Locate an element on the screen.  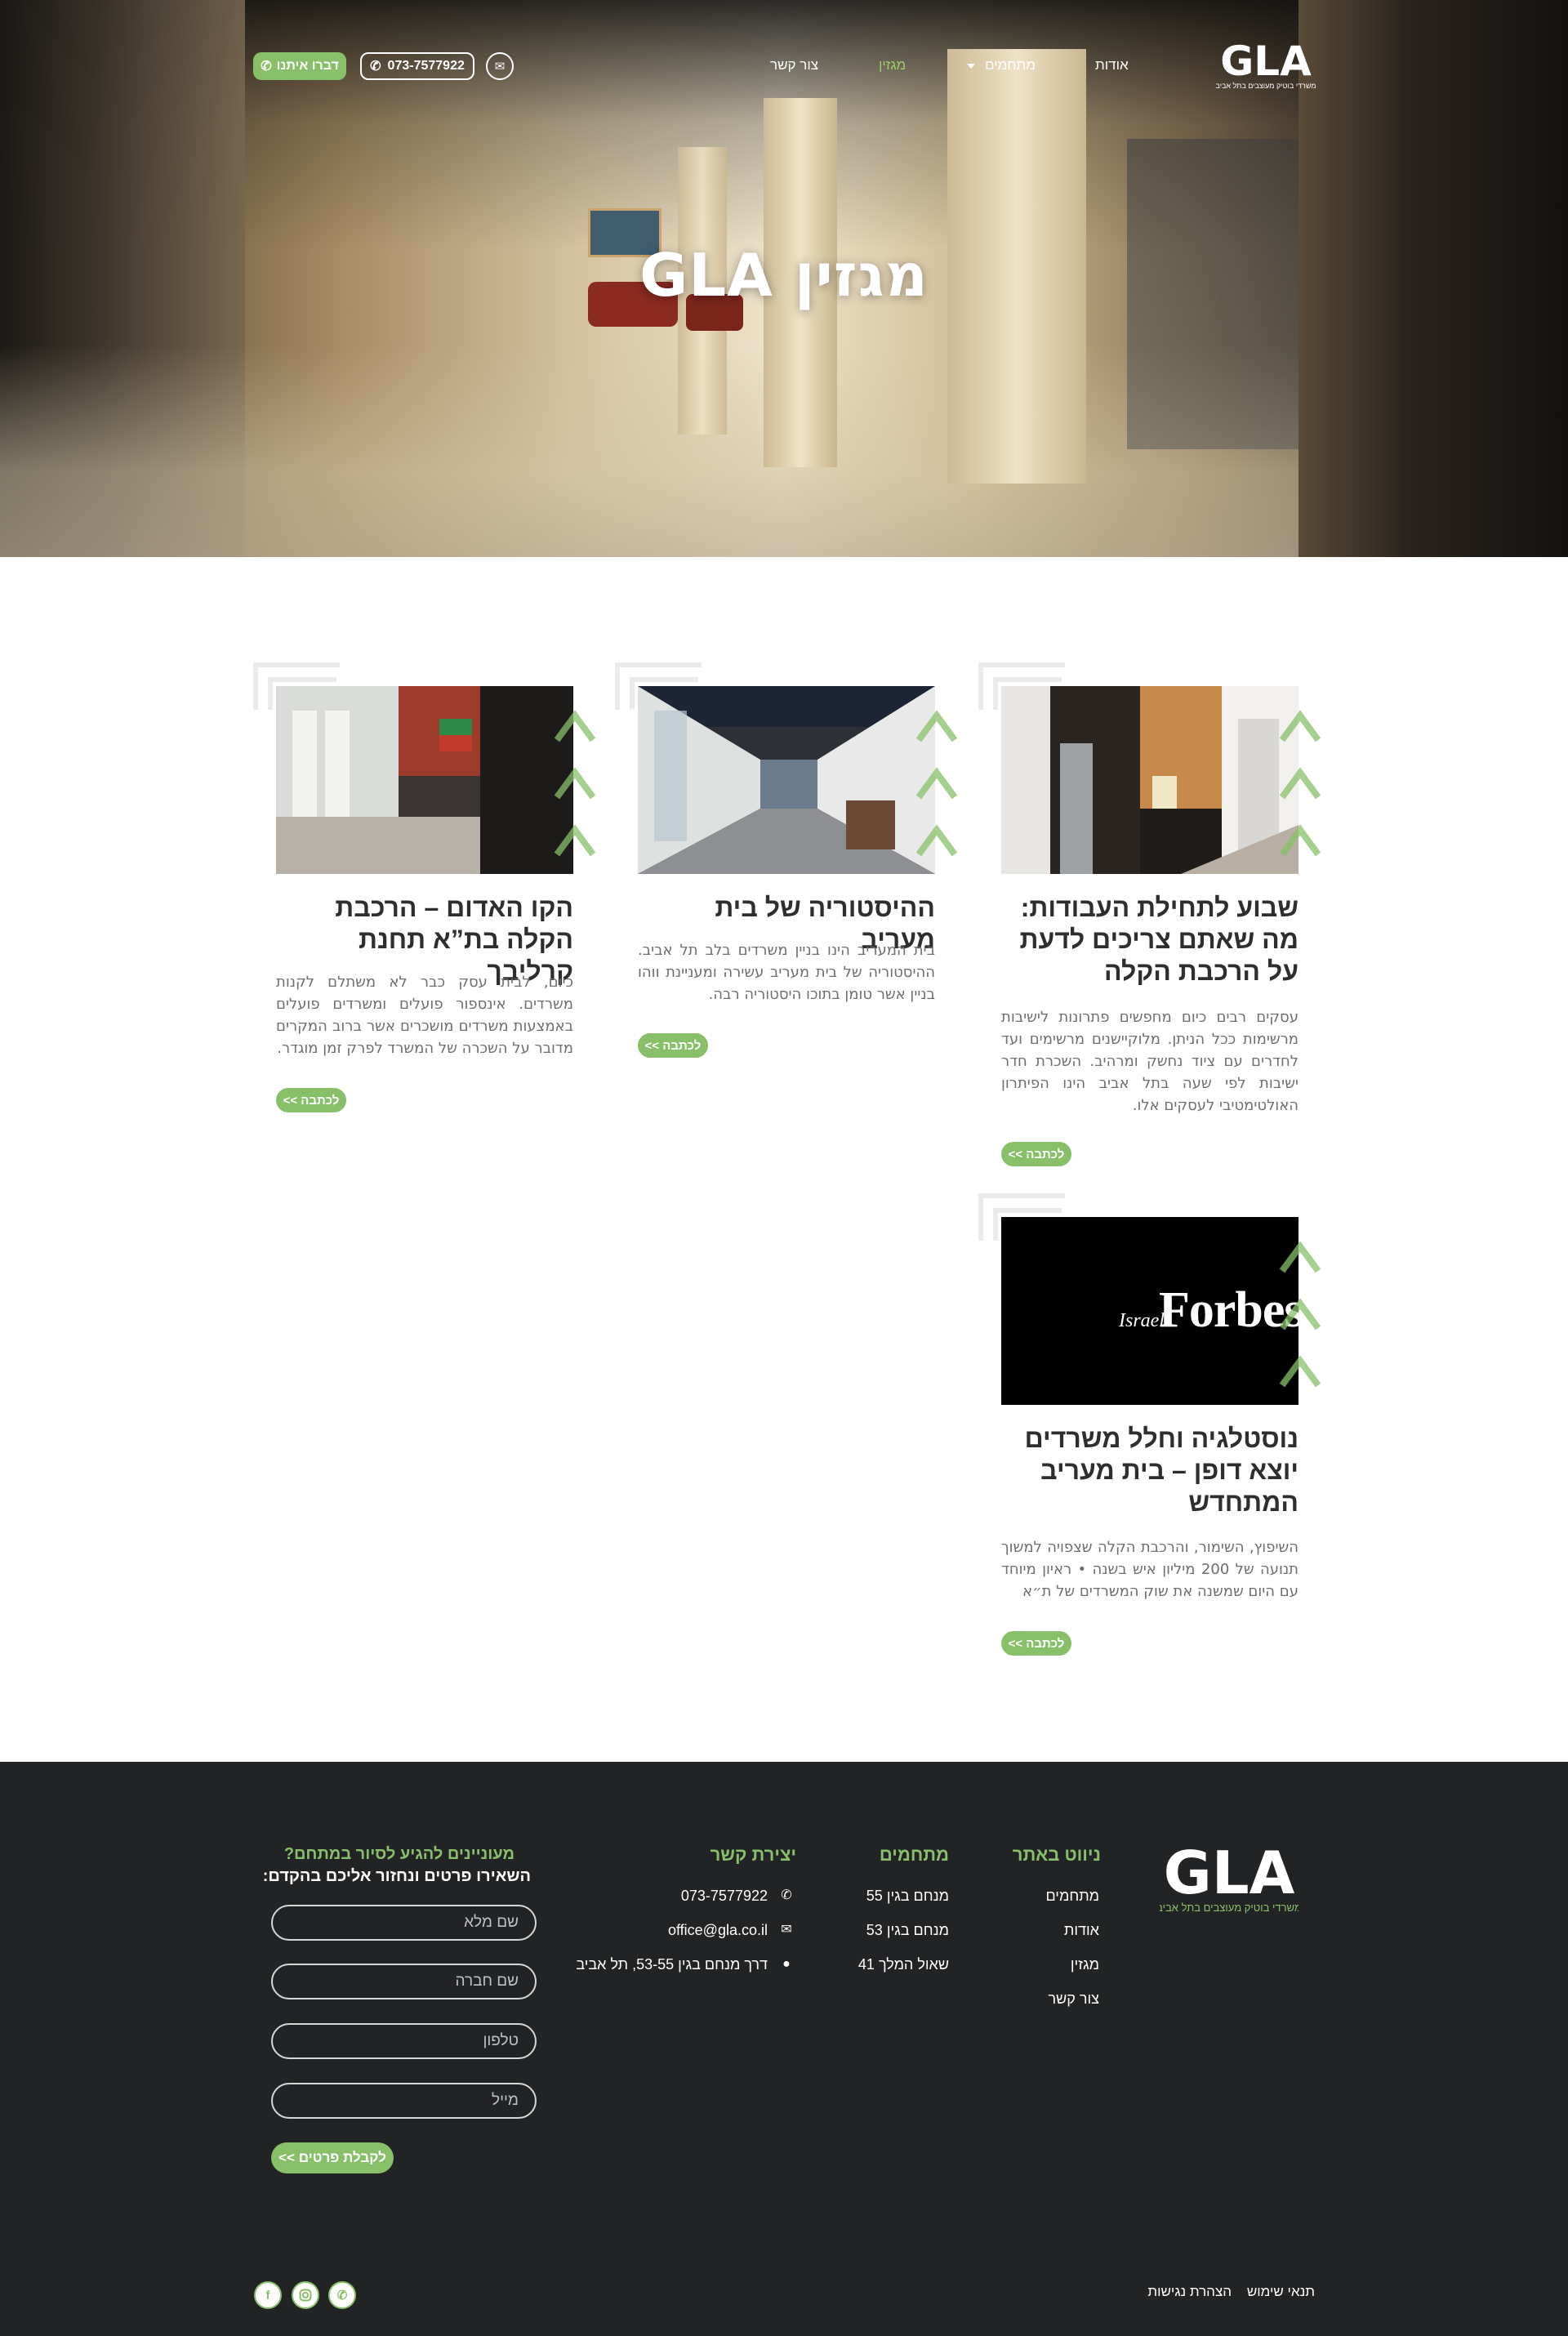
footer-email-link: ✉ office@gla.co.il is located at coordinates (731, 1930).